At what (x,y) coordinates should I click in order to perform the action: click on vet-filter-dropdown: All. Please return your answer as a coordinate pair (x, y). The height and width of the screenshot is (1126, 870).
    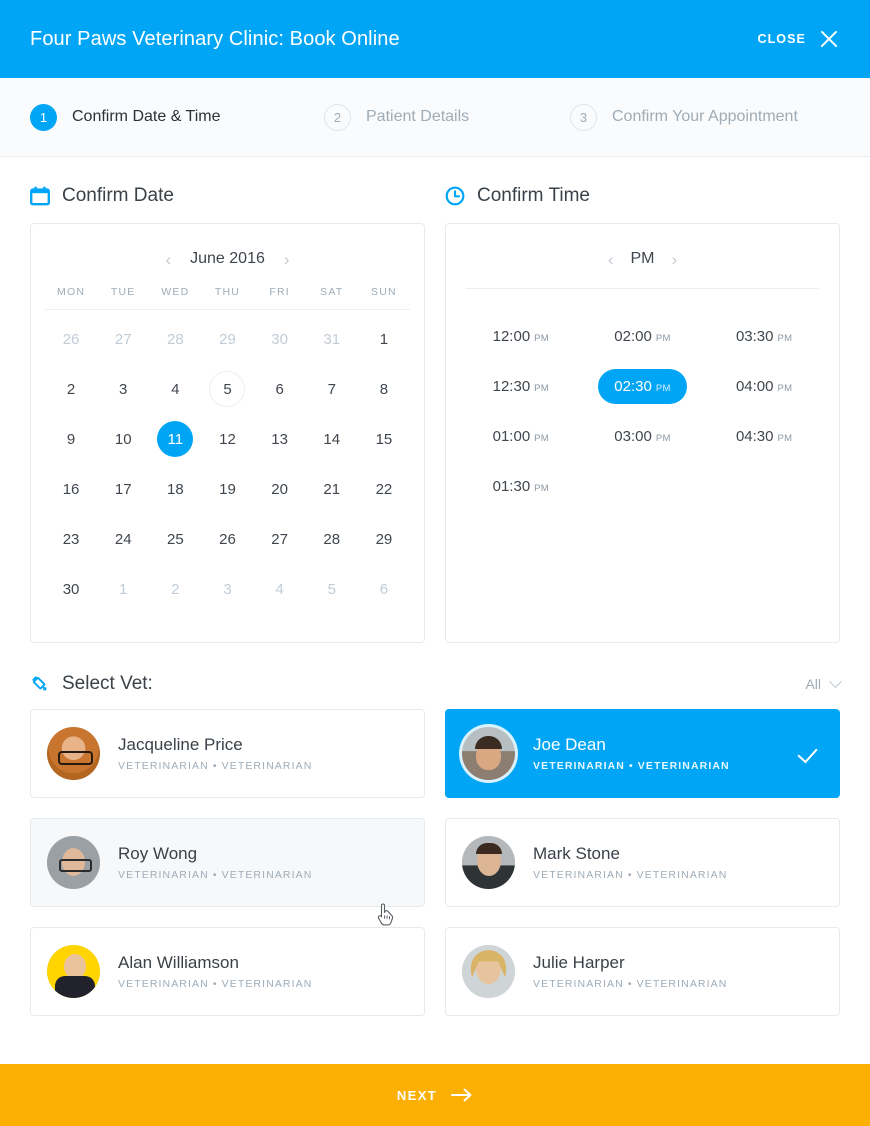
    Looking at the image, I should click on (823, 683).